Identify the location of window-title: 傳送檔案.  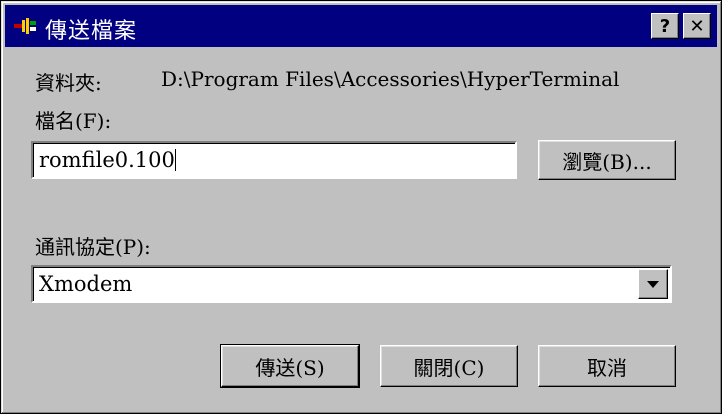
(91, 31).